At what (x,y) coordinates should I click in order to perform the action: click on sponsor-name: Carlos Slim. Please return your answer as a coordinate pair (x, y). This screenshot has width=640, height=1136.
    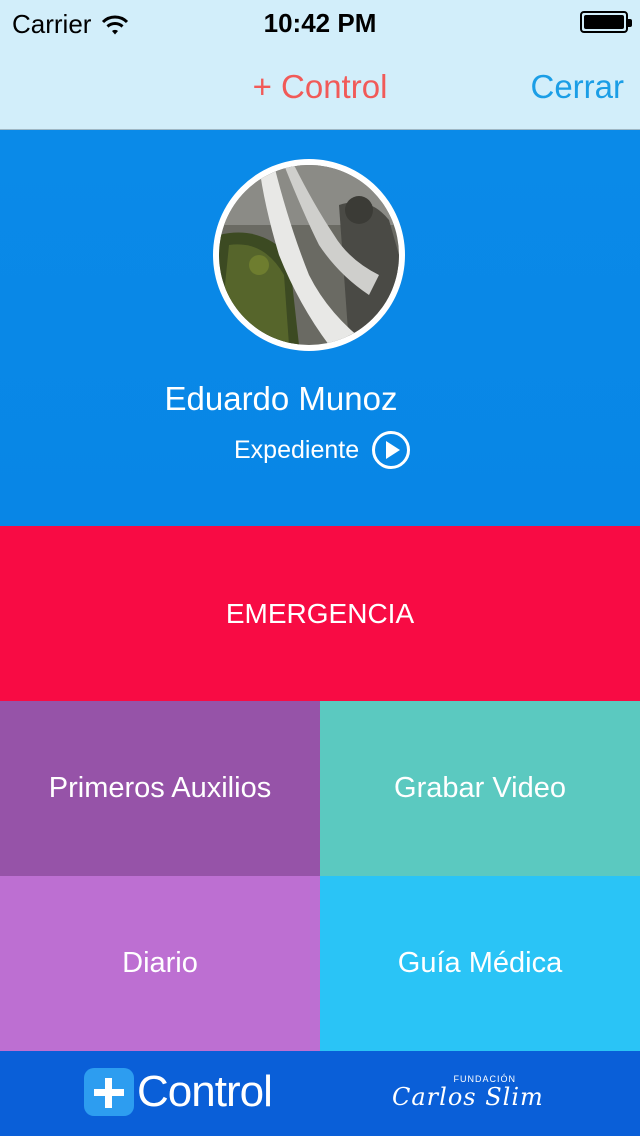
    Looking at the image, I should click on (468, 1097).